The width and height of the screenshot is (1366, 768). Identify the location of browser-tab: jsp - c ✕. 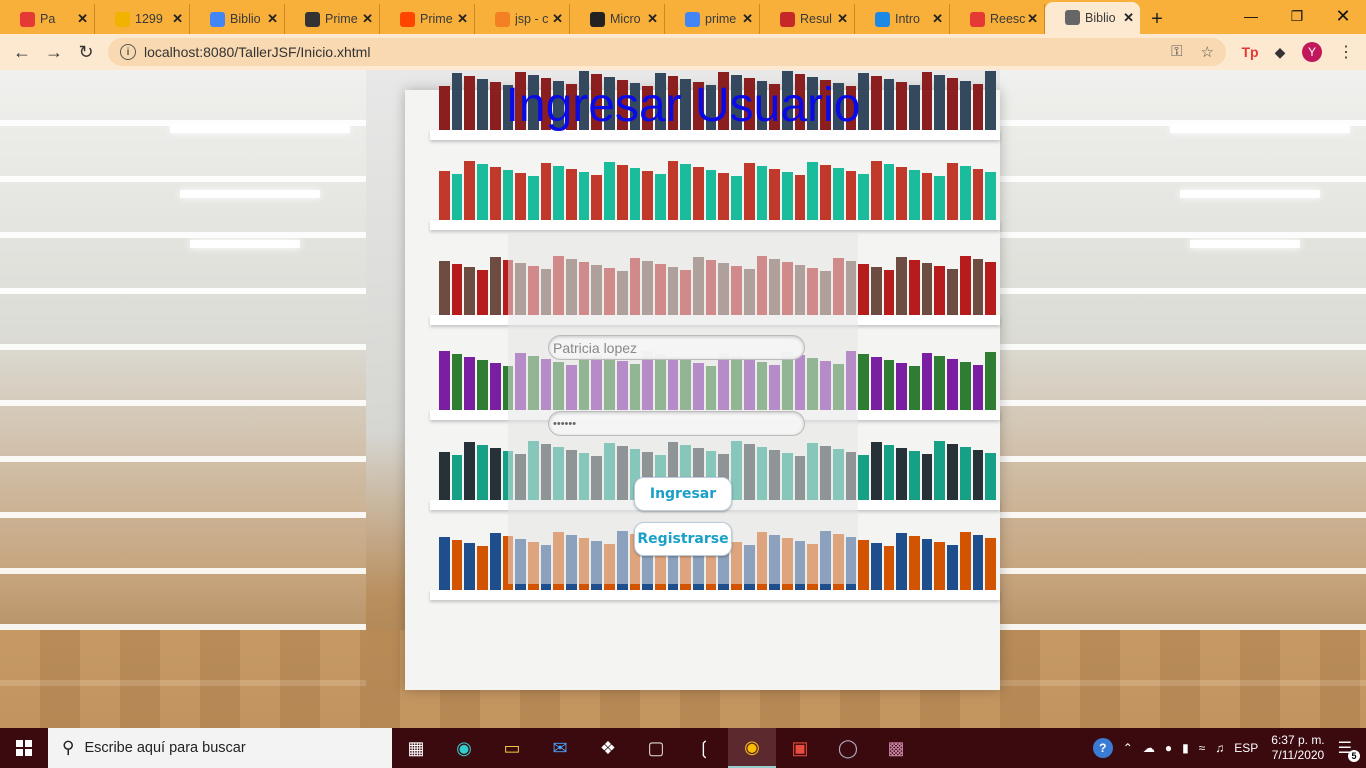
(522, 19).